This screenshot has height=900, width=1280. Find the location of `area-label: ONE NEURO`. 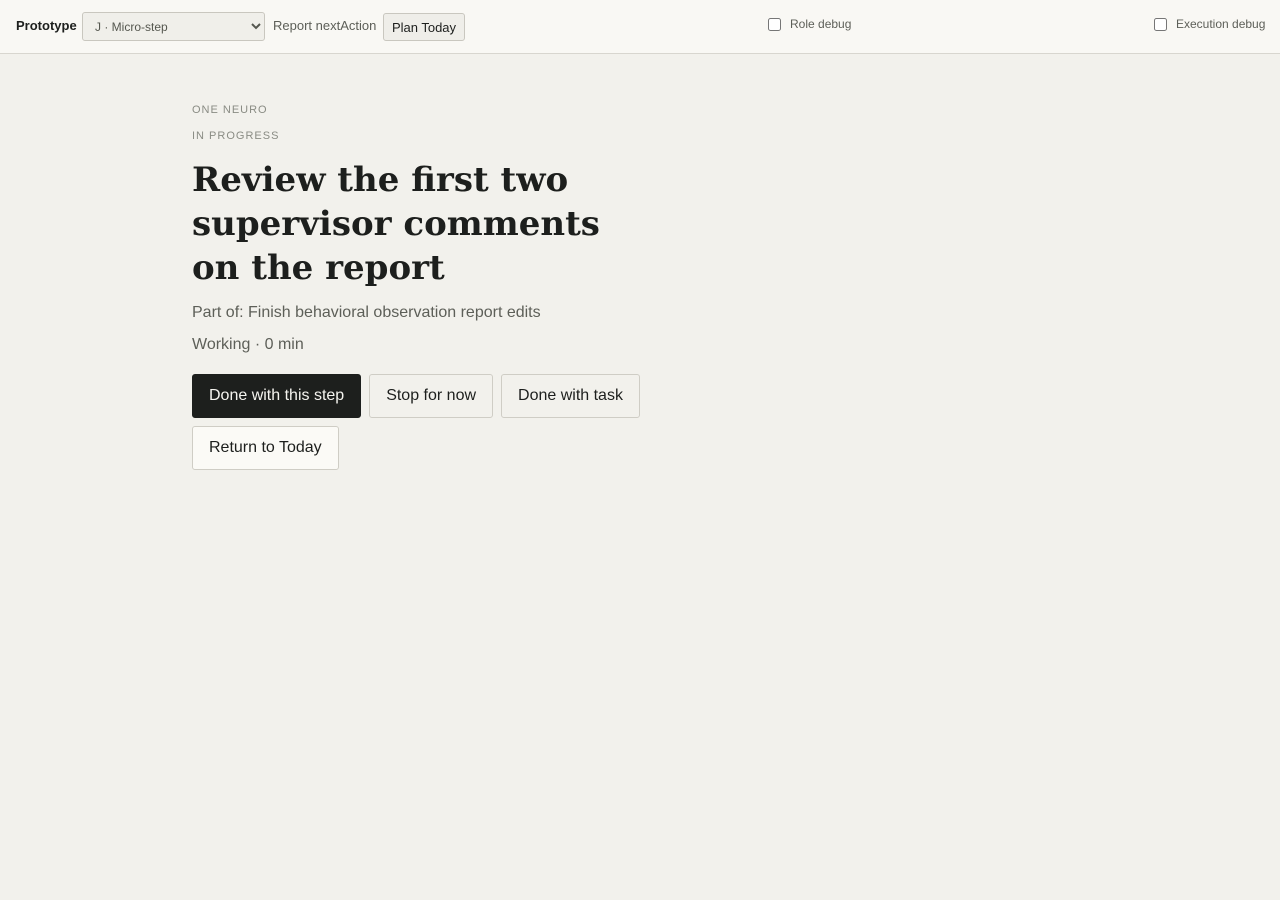

area-label: ONE NEURO is located at coordinates (230, 110).